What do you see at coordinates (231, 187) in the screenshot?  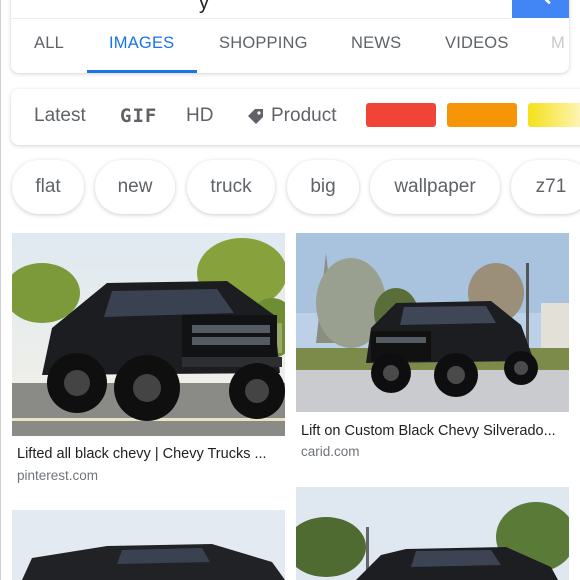 I see `chip-truck: truck` at bounding box center [231, 187].